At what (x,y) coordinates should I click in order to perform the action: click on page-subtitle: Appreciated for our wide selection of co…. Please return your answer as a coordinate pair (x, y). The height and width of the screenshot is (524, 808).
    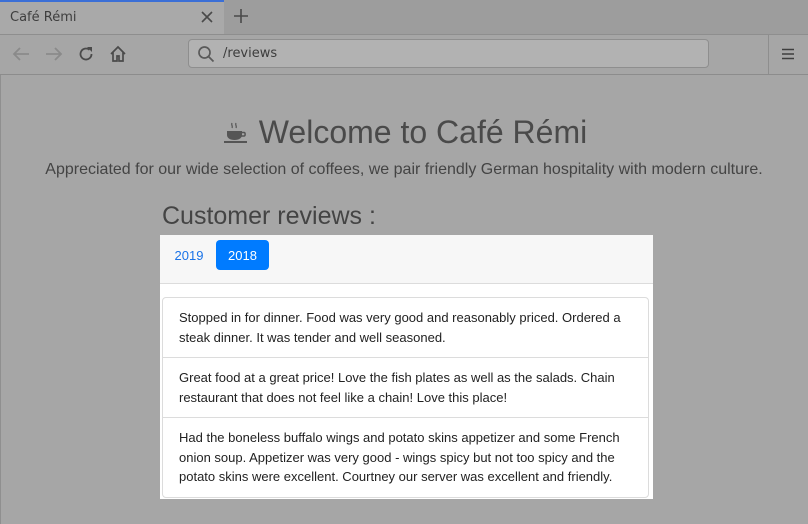
    Looking at the image, I should click on (404, 169).